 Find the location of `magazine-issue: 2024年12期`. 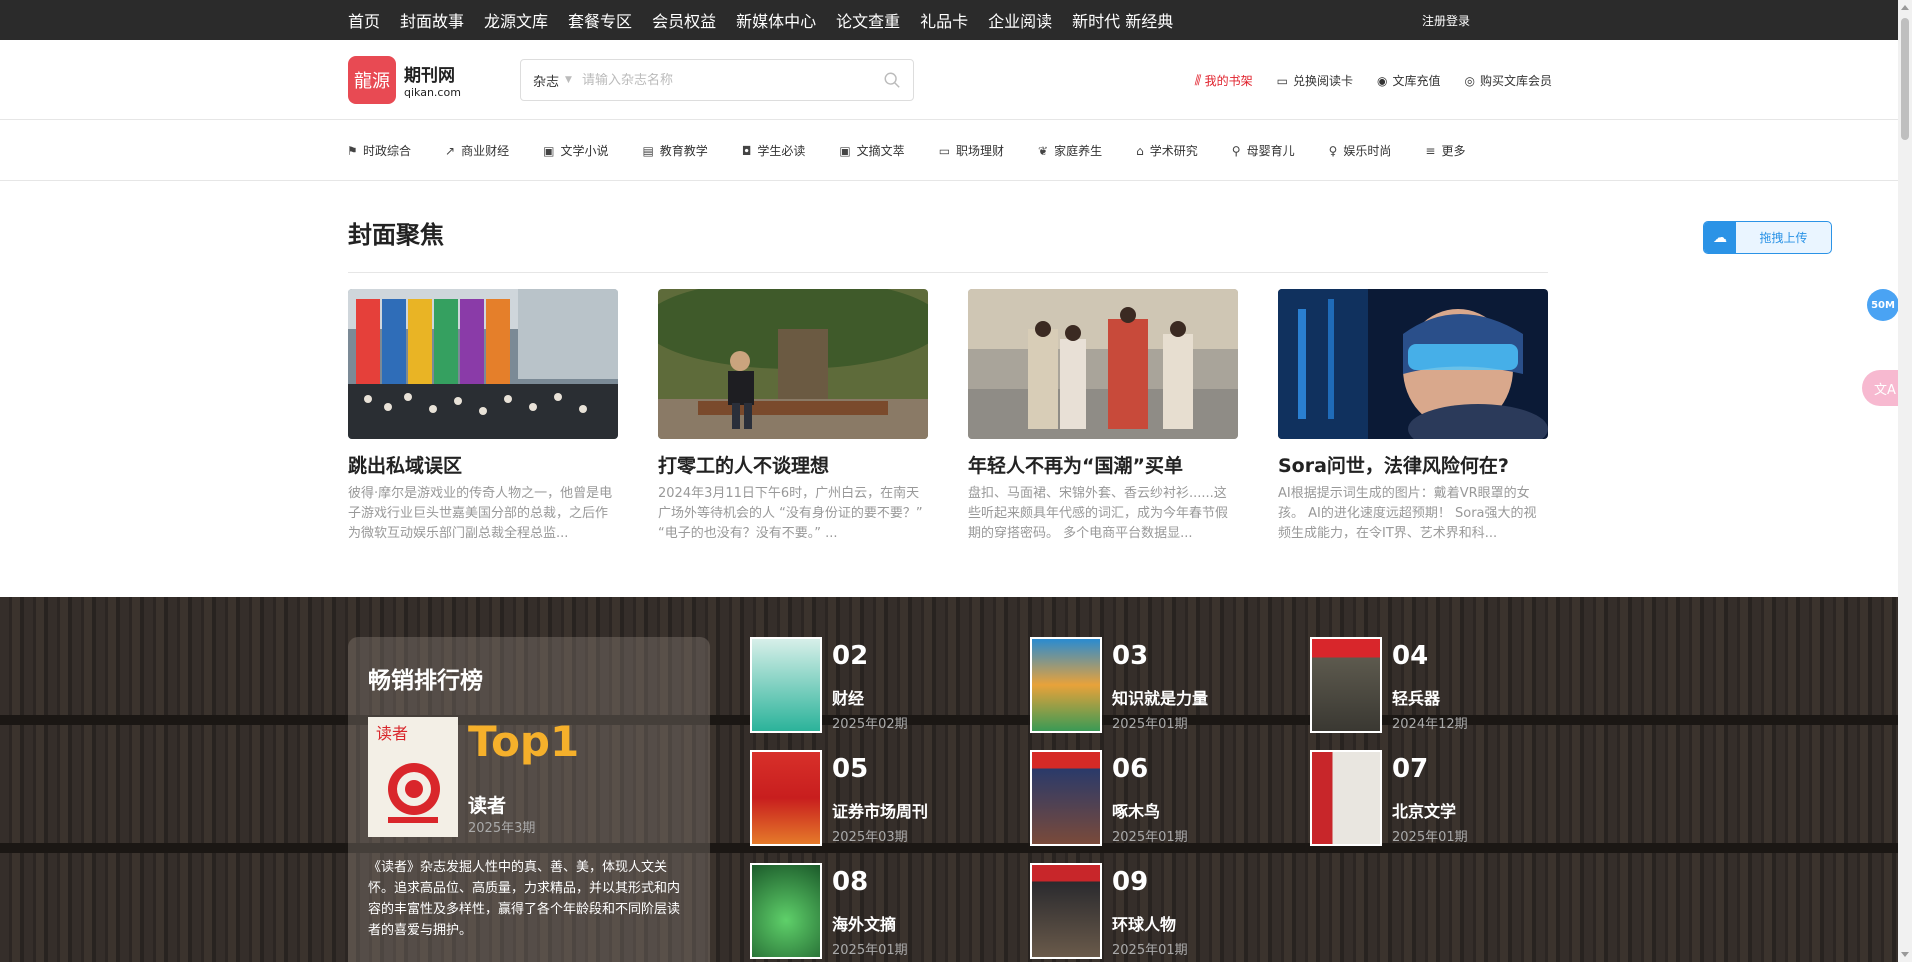

magazine-issue: 2024年12期 is located at coordinates (1430, 724).